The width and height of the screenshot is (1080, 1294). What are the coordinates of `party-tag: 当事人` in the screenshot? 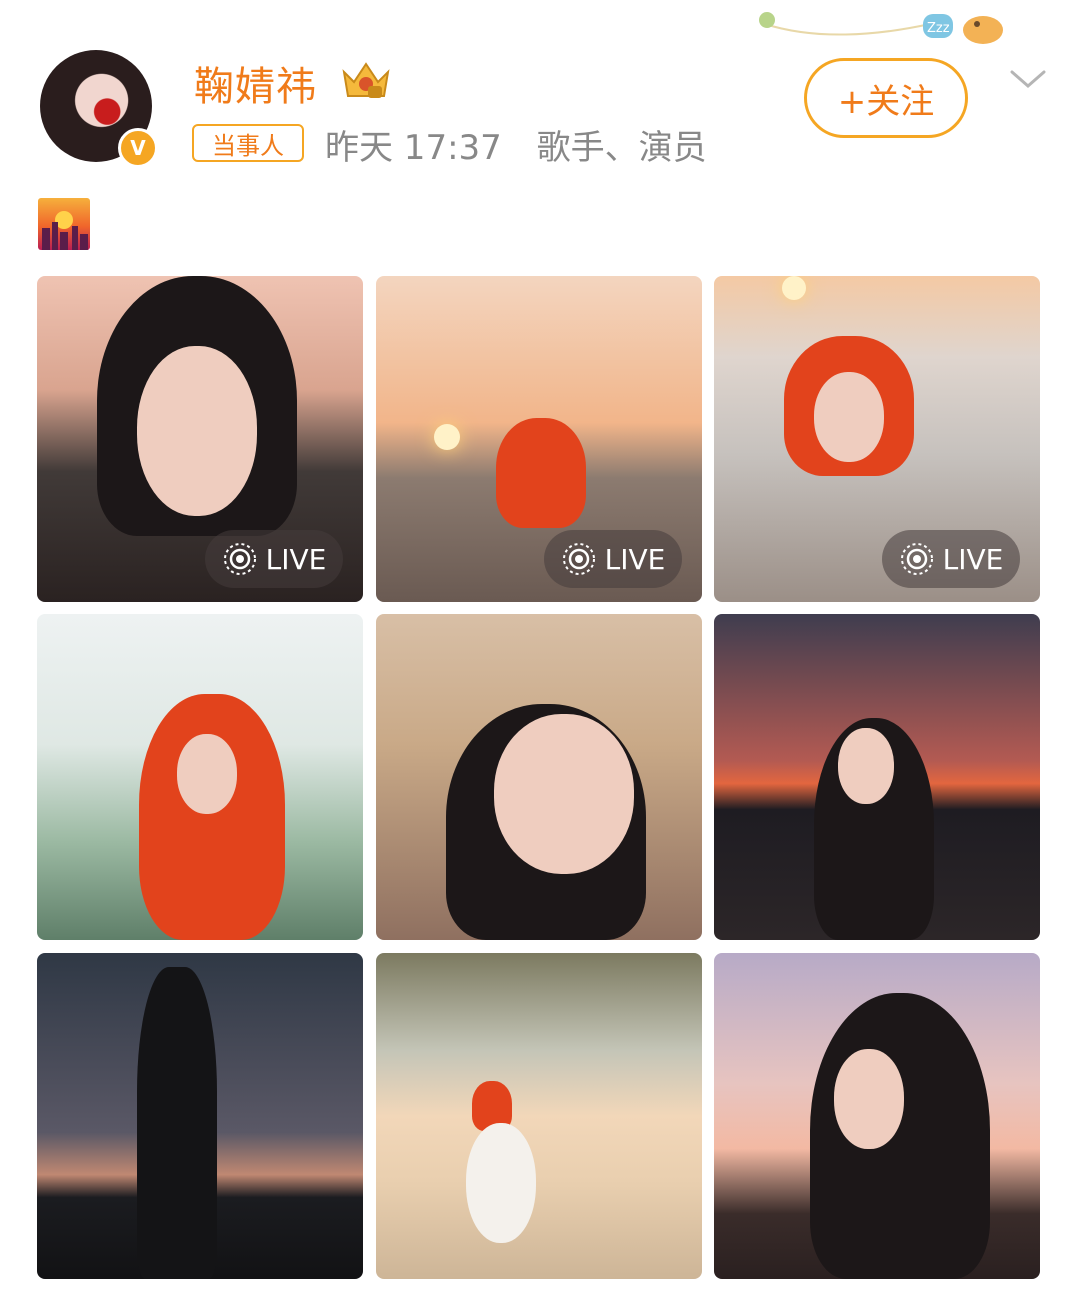 It's located at (248, 143).